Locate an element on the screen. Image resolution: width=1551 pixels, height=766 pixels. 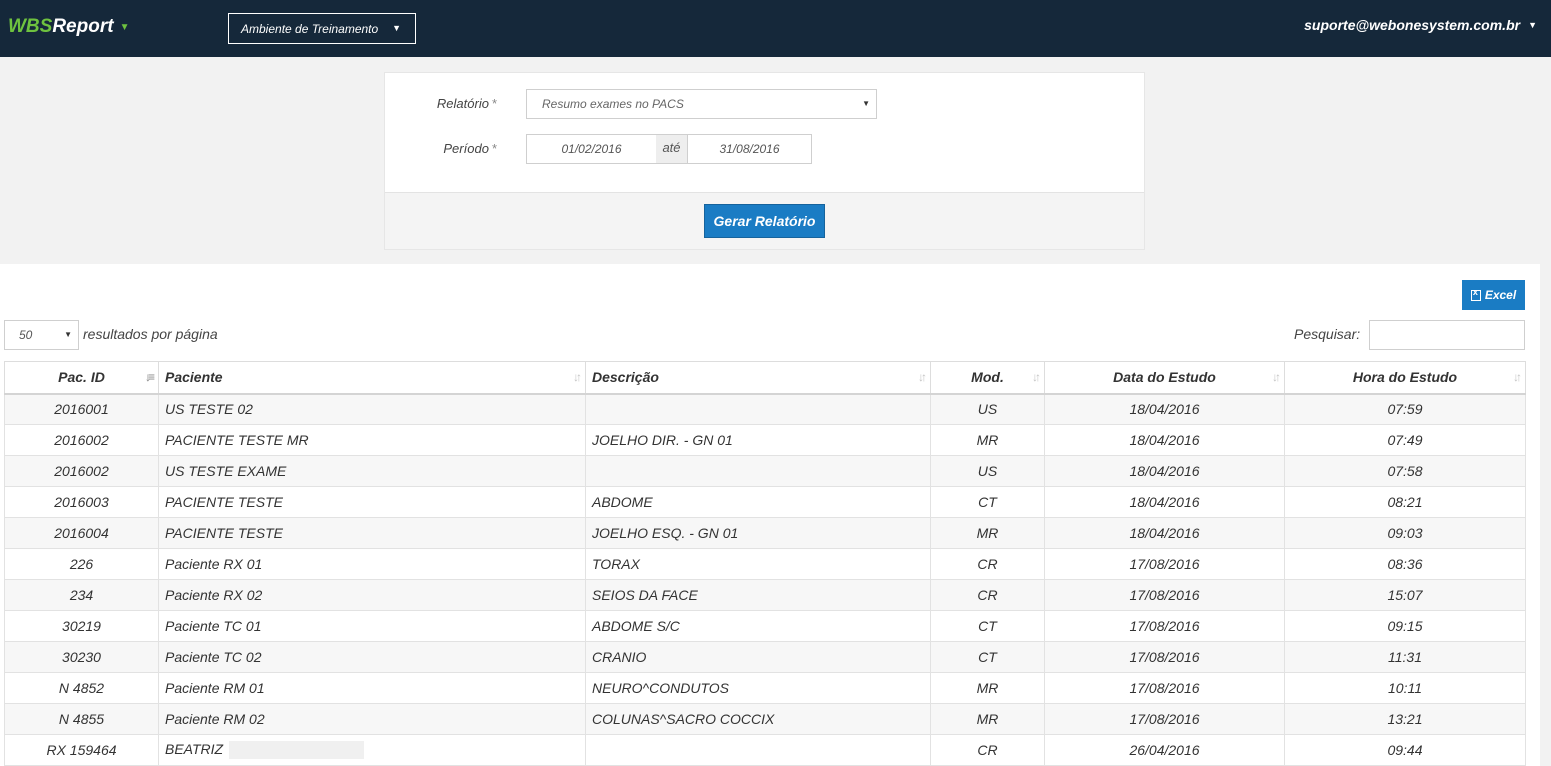
cell-pac-id: 2016001 is located at coordinates (81, 409).